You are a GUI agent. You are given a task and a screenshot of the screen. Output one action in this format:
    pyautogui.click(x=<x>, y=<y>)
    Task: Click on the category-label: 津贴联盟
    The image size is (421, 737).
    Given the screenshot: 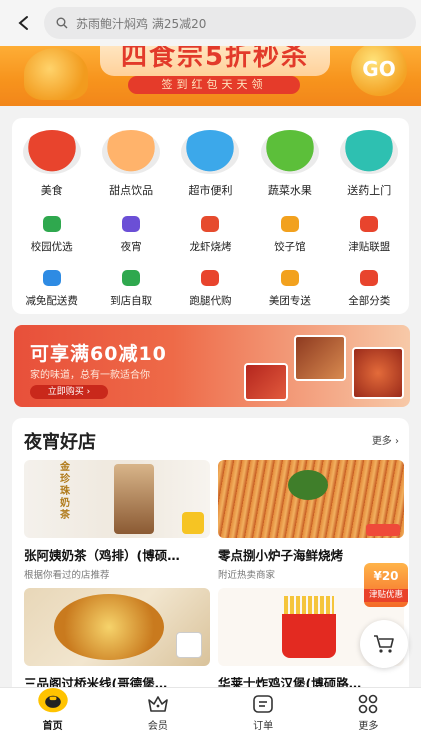 What is the action you would take?
    pyautogui.click(x=369, y=247)
    